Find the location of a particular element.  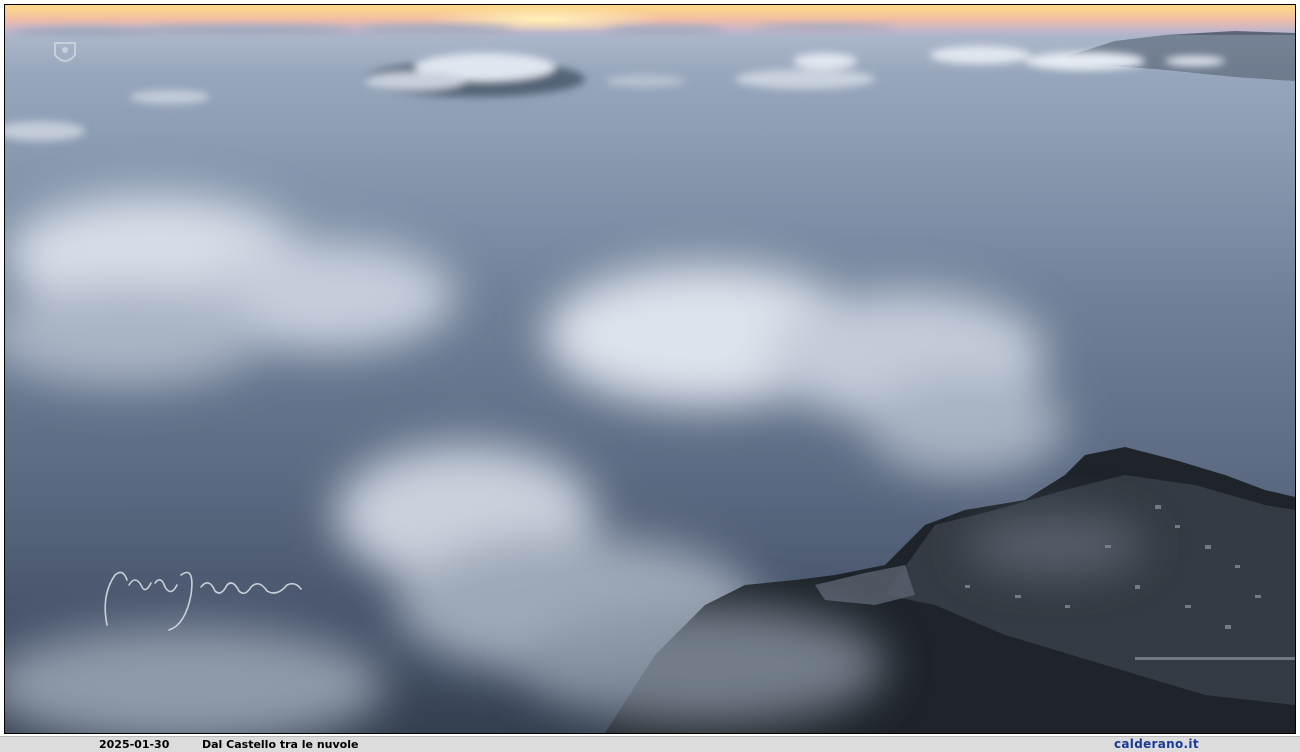

site-link: calderano.it is located at coordinates (1156, 744).